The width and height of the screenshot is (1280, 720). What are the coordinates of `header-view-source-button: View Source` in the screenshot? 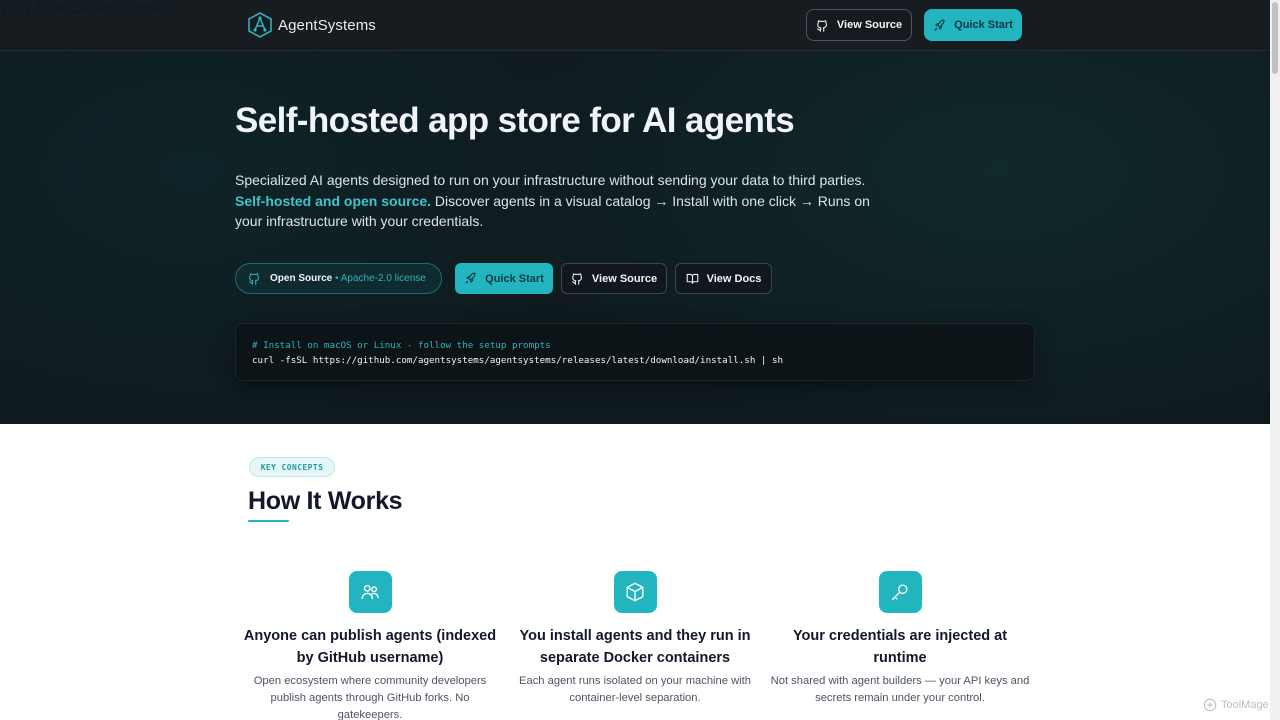 It's located at (859, 25).